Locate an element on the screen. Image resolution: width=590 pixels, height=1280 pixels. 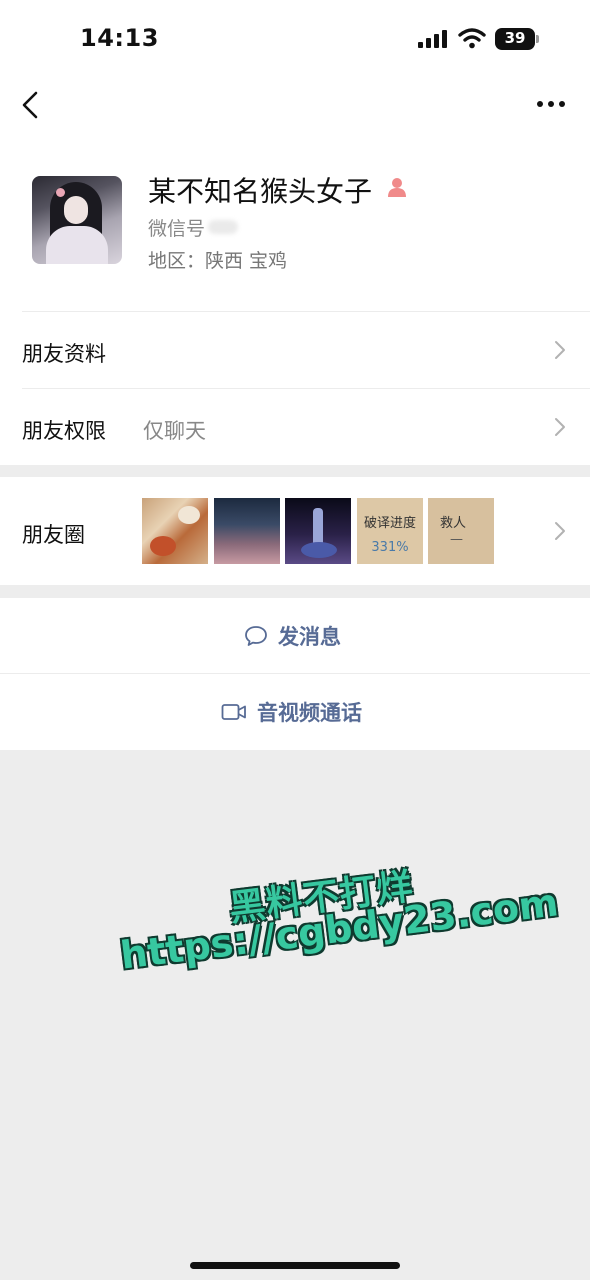
battery-level: 39 is located at coordinates (515, 38).